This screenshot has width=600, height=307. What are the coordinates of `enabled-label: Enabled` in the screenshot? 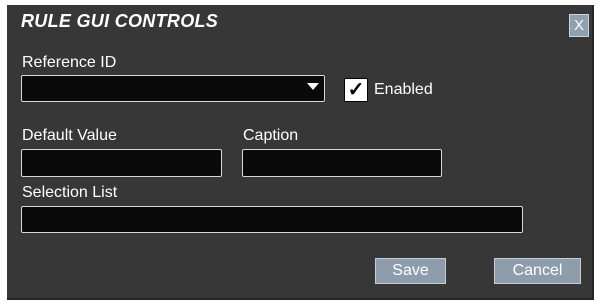 It's located at (403, 89).